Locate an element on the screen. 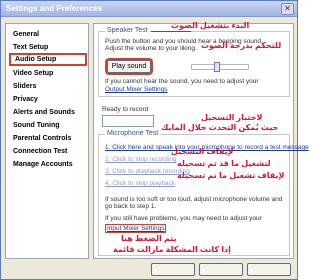  microphone-test-legend: Microphone Test is located at coordinates (133, 133).